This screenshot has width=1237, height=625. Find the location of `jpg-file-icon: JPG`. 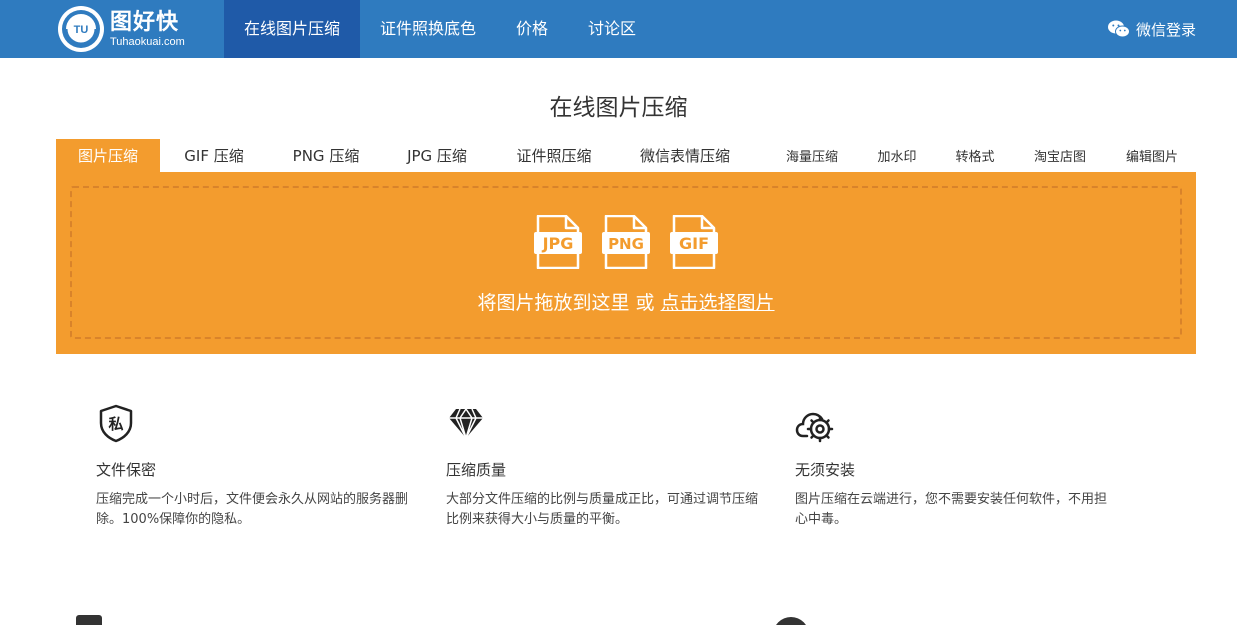

jpg-file-icon: JPG is located at coordinates (558, 242).